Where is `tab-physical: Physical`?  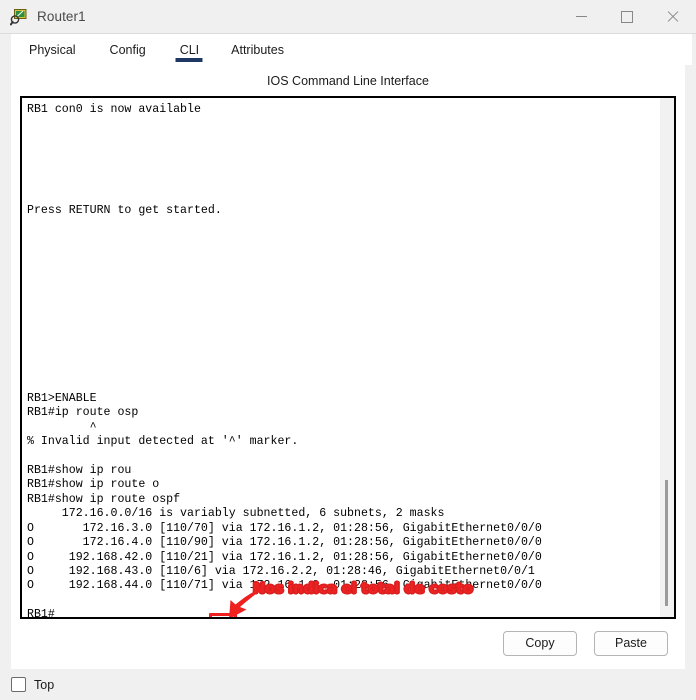 tab-physical: Physical is located at coordinates (52, 49).